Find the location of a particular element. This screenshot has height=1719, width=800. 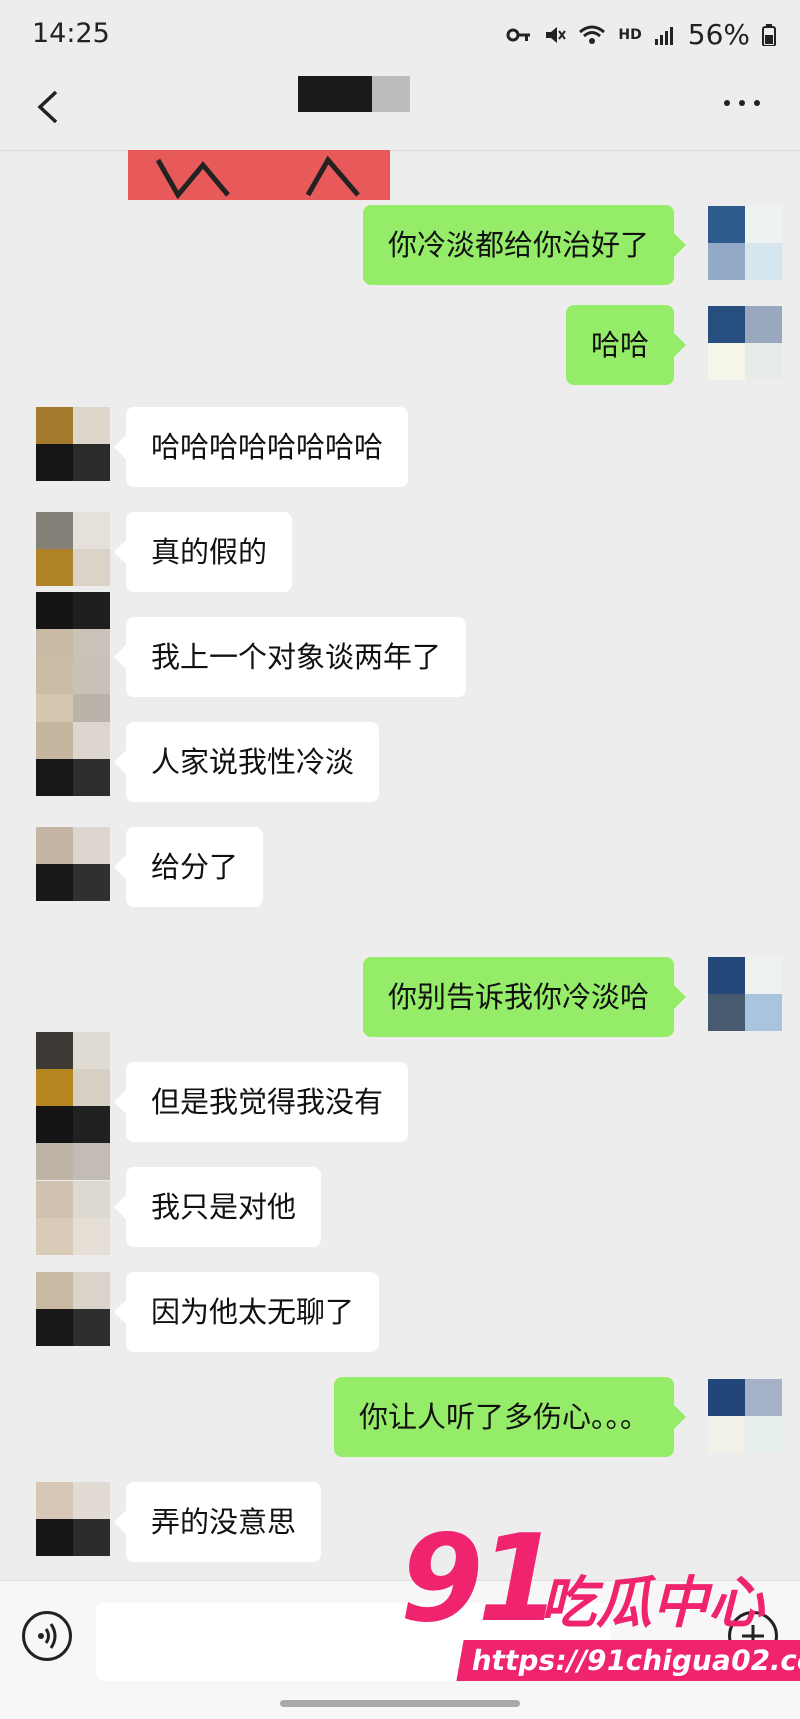

sticker-image is located at coordinates (259, 175).